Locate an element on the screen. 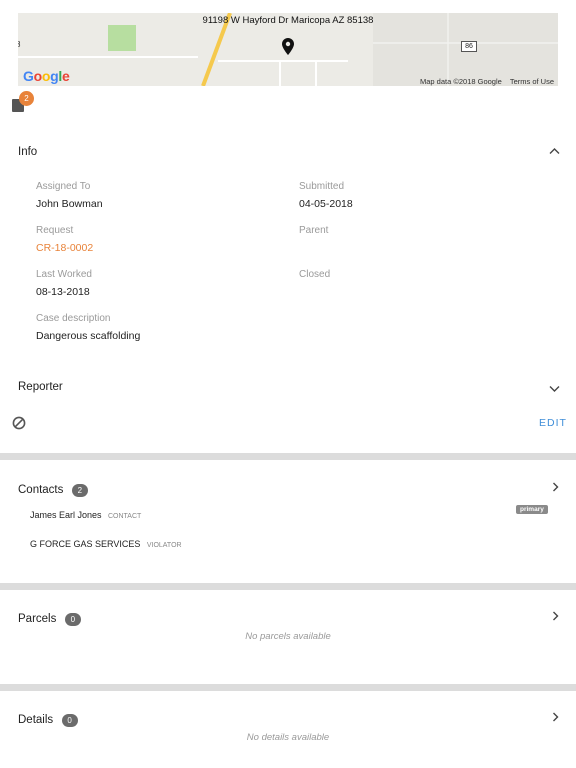 The image size is (576, 768). last-worked-value: 08-13-2018 is located at coordinates (63, 292).